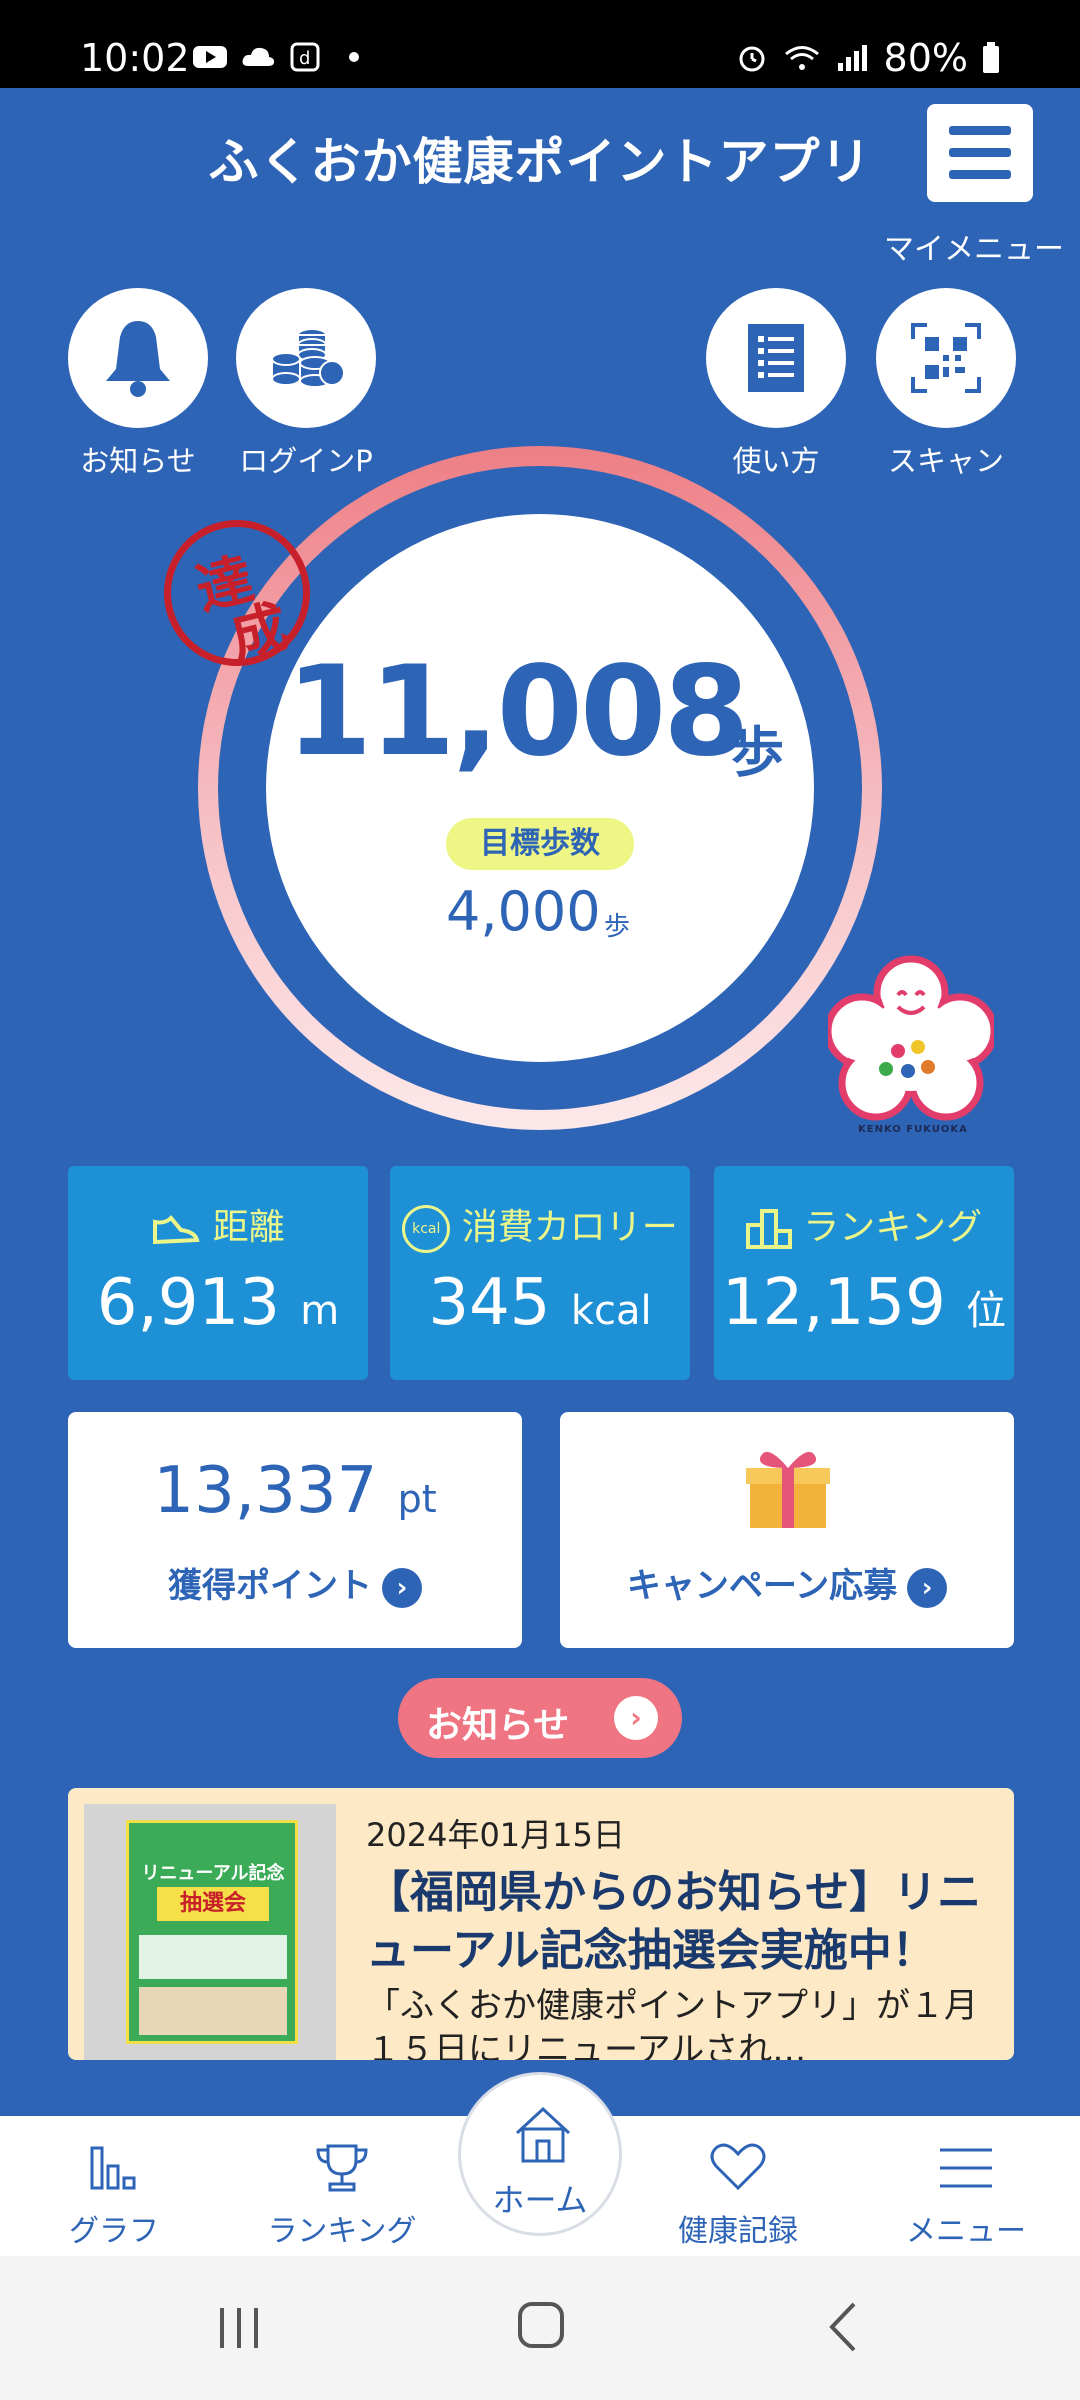 This screenshot has width=1080, height=2400. Describe the element at coordinates (980, 153) in the screenshot. I see `my-menu-button` at that location.